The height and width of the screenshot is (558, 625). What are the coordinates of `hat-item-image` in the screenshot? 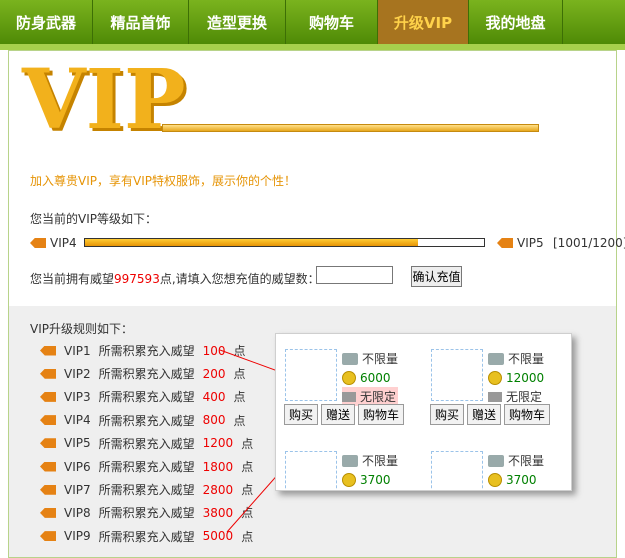 It's located at (311, 375).